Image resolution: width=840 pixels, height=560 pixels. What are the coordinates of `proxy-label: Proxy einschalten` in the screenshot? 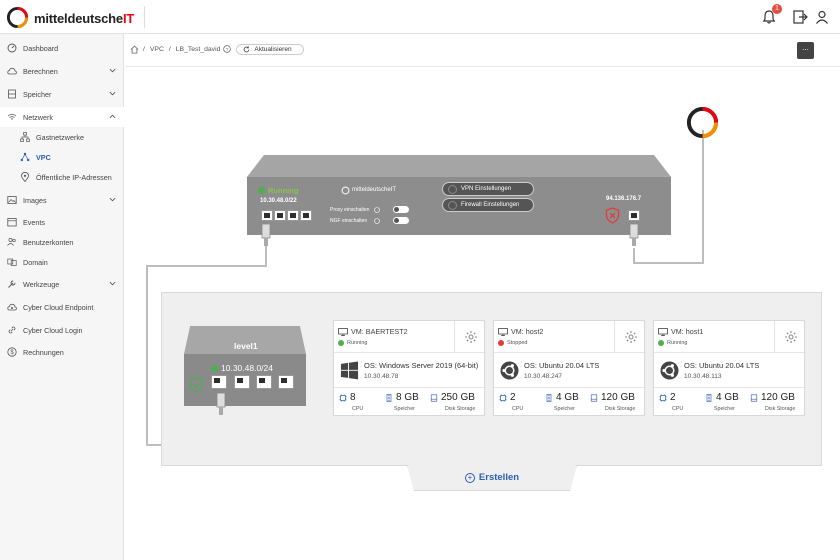 It's located at (350, 210).